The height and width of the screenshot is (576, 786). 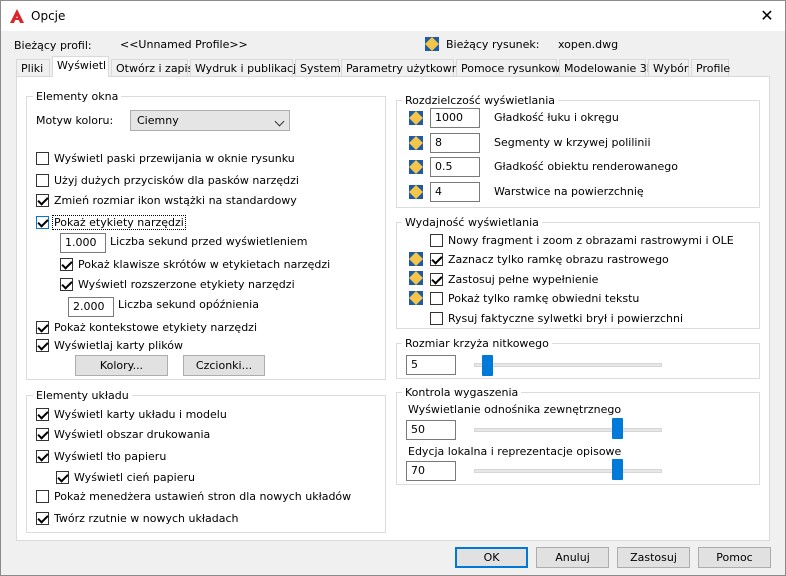 What do you see at coordinates (607, 67) in the screenshot?
I see `tab-modelowanie-3d: Modelowanie 3D` at bounding box center [607, 67].